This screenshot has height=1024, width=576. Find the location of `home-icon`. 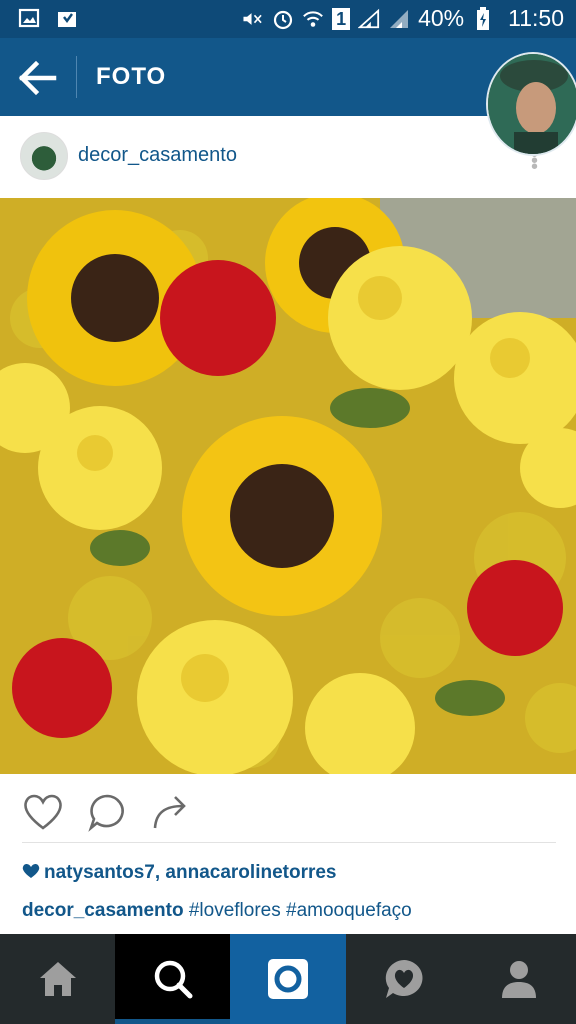

home-icon is located at coordinates (57, 979).